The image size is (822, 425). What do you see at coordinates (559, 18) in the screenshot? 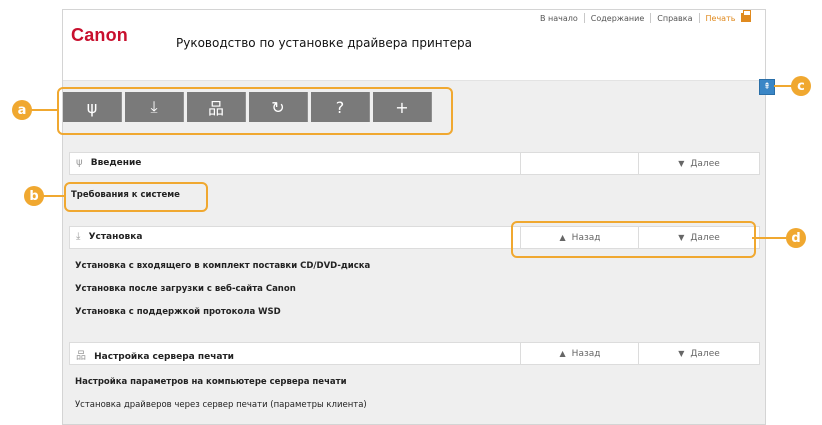
I see `link-home: В начало` at bounding box center [559, 18].